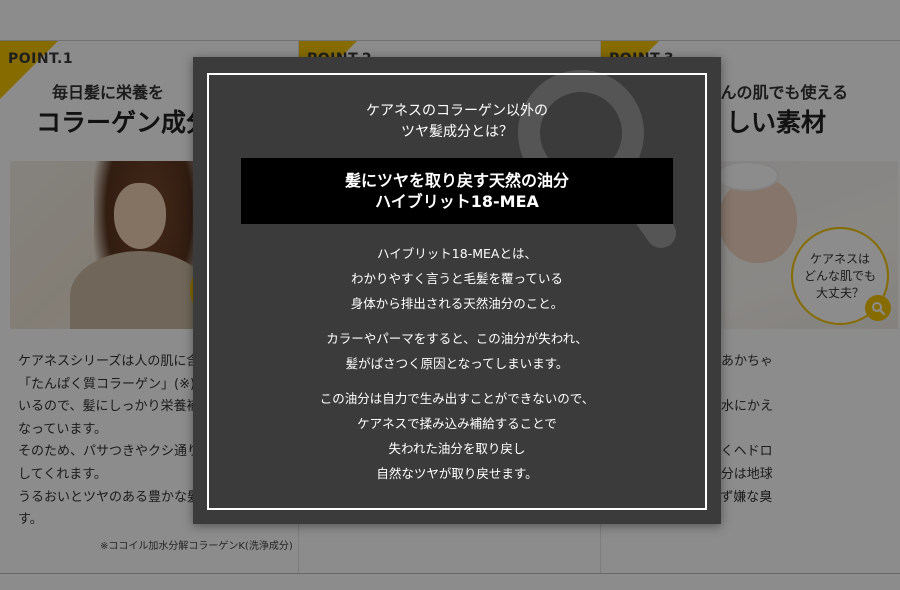  Describe the element at coordinates (457, 201) in the screenshot. I see `answer-line: ハイブリット18-MEA` at that location.